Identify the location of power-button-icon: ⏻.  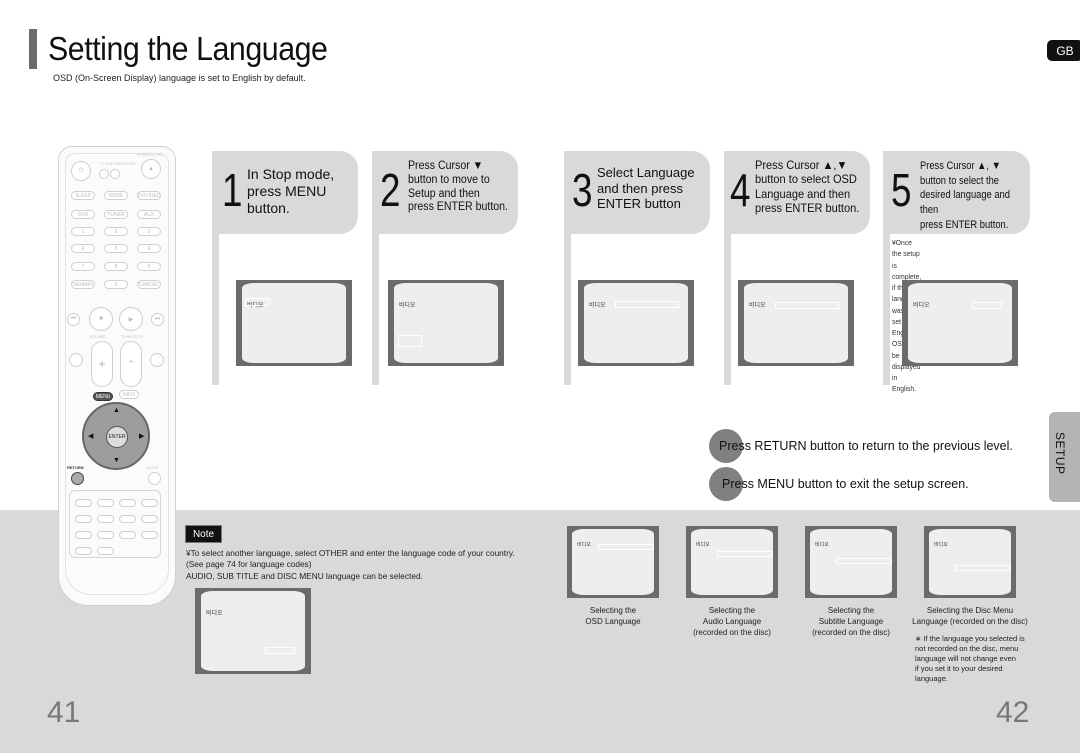
(81, 171).